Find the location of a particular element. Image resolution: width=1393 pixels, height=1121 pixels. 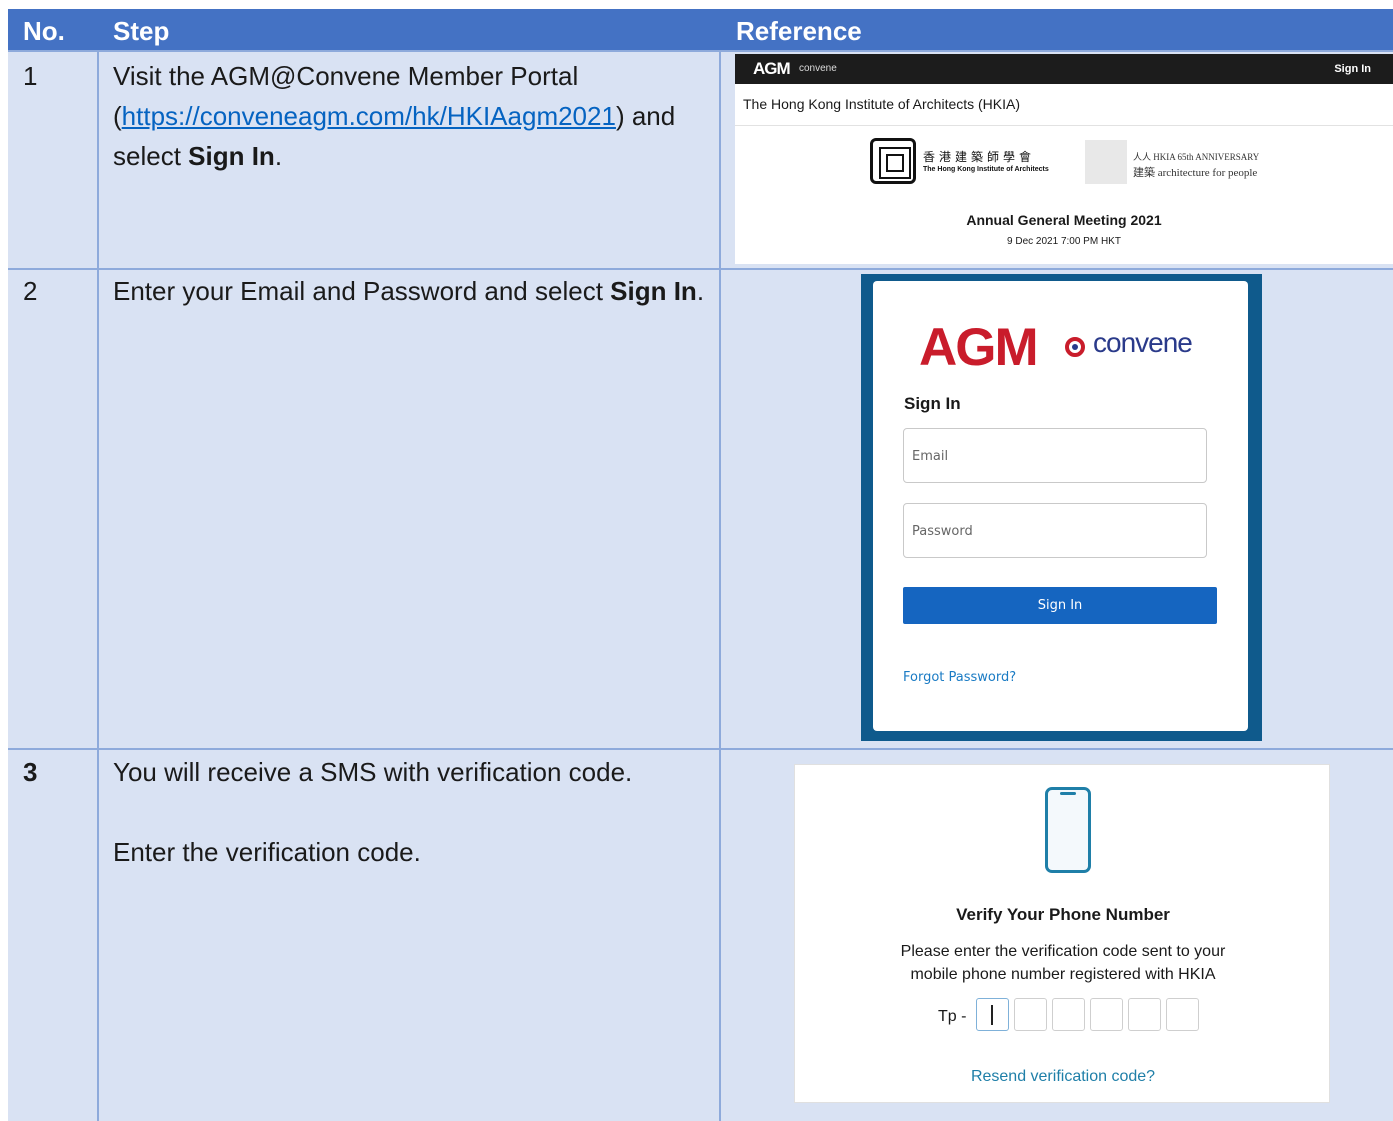

header-step: Step is located at coordinates (141, 31).